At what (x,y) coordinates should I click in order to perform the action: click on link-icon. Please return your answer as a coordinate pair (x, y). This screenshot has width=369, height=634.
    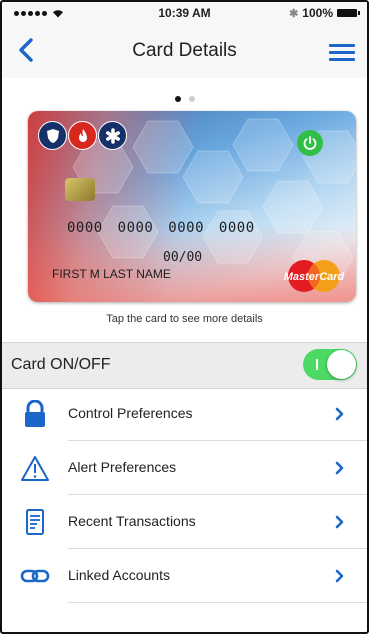
    Looking at the image, I should click on (35, 576).